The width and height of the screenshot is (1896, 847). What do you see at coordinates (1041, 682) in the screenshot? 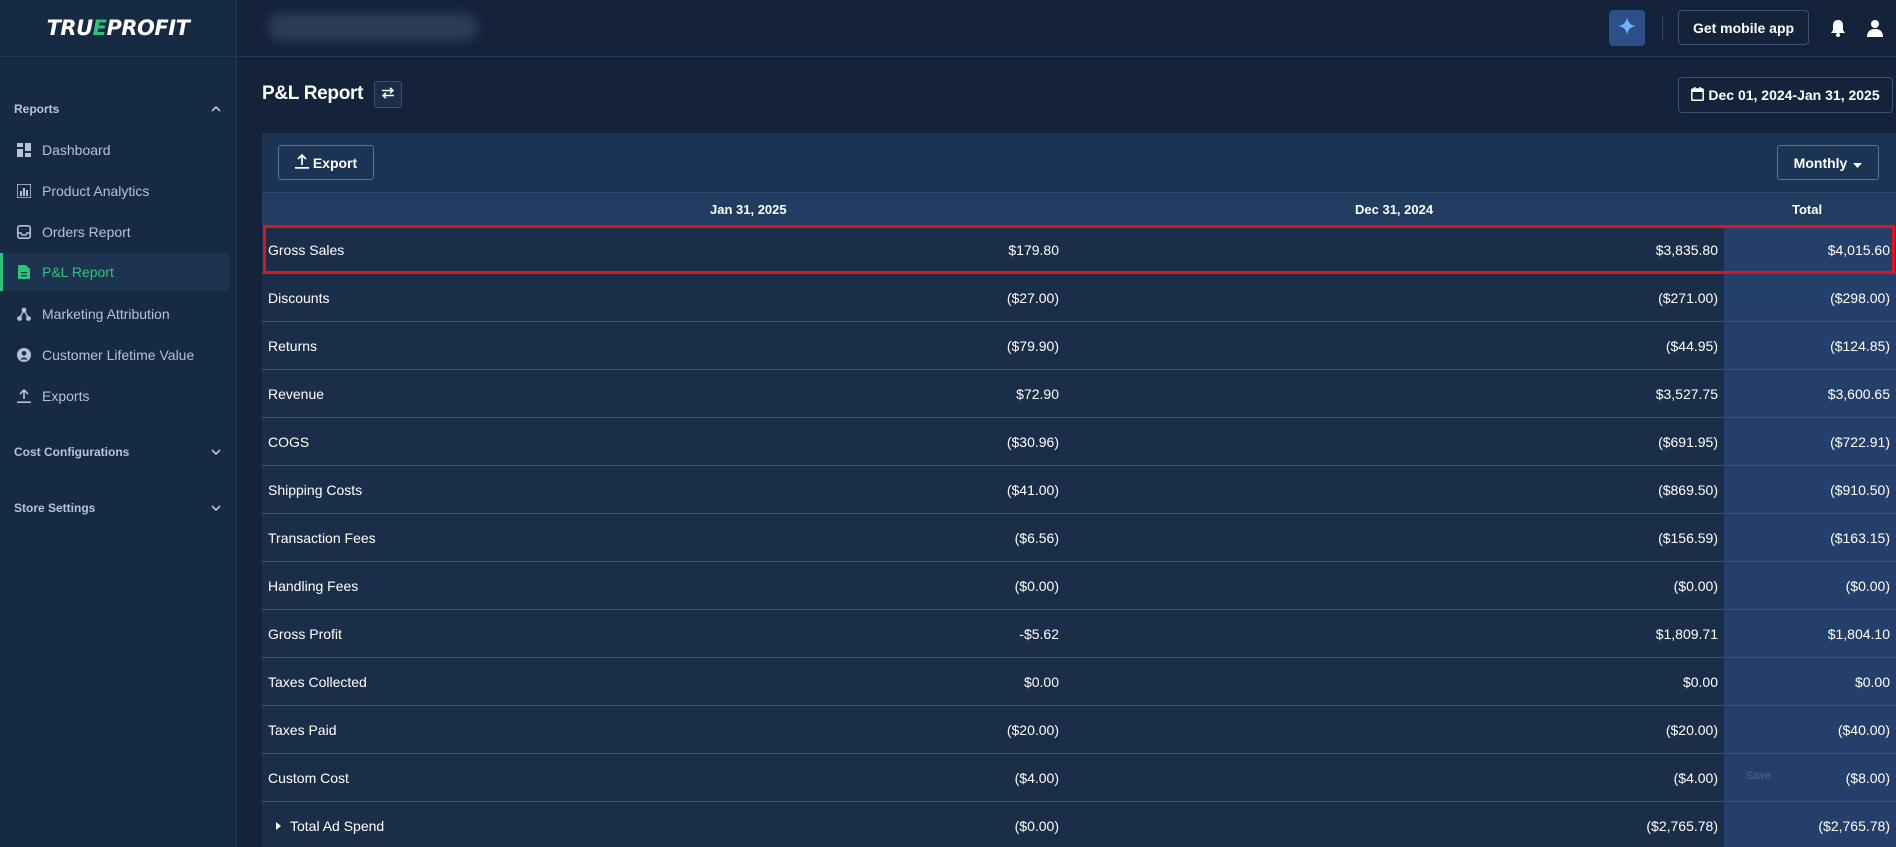
I see `cell-jan-2025: $0.00` at bounding box center [1041, 682].